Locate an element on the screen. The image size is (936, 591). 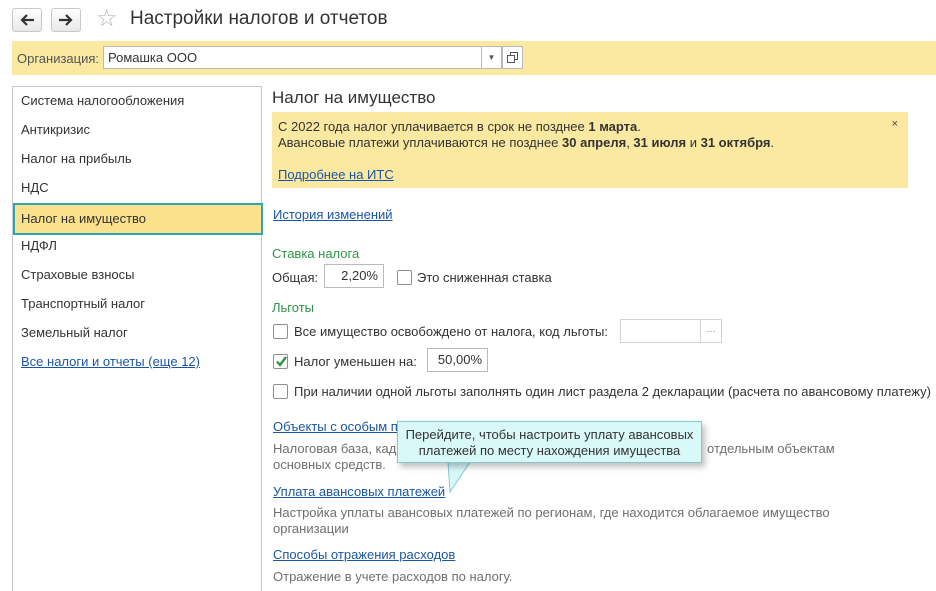
chevron-down-icon: ▼ is located at coordinates (491, 57).